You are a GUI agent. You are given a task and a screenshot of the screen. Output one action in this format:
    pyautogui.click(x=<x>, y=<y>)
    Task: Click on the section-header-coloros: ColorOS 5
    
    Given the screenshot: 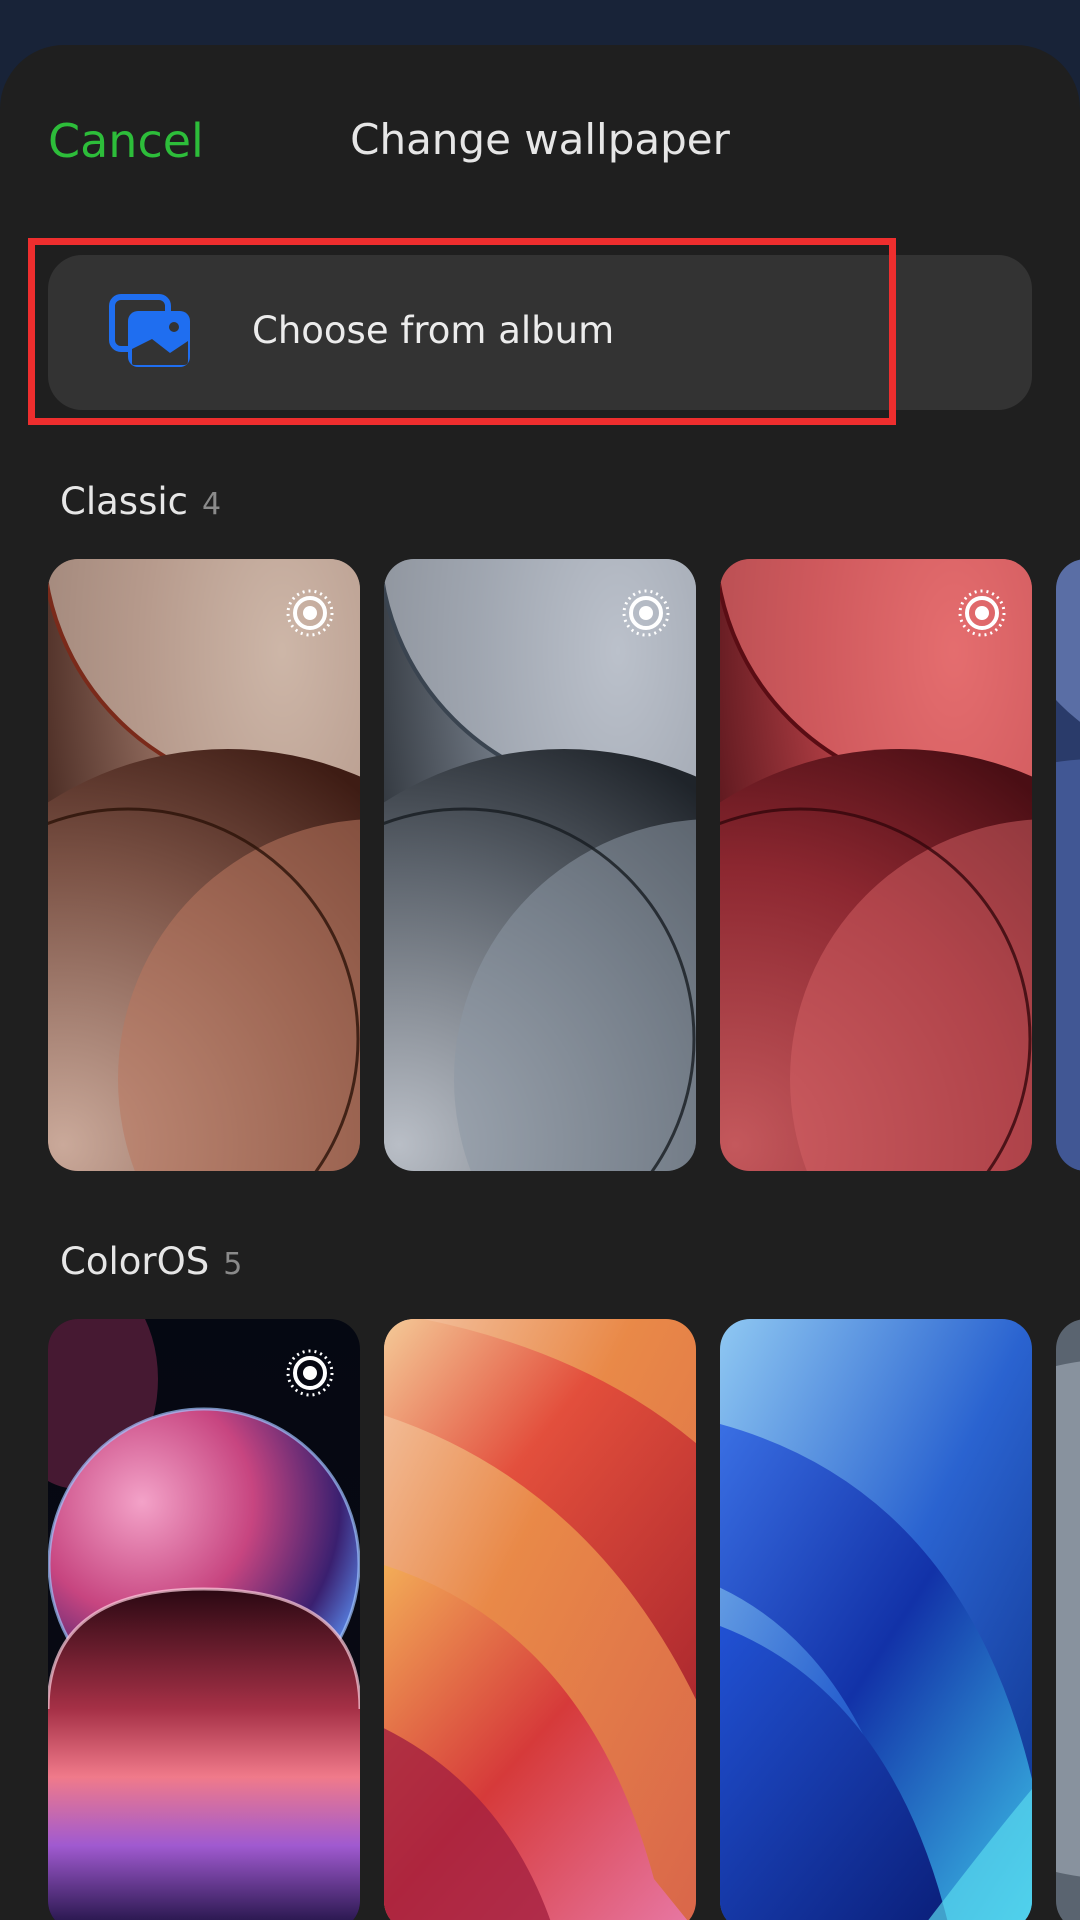 What is the action you would take?
    pyautogui.click(x=151, y=1261)
    